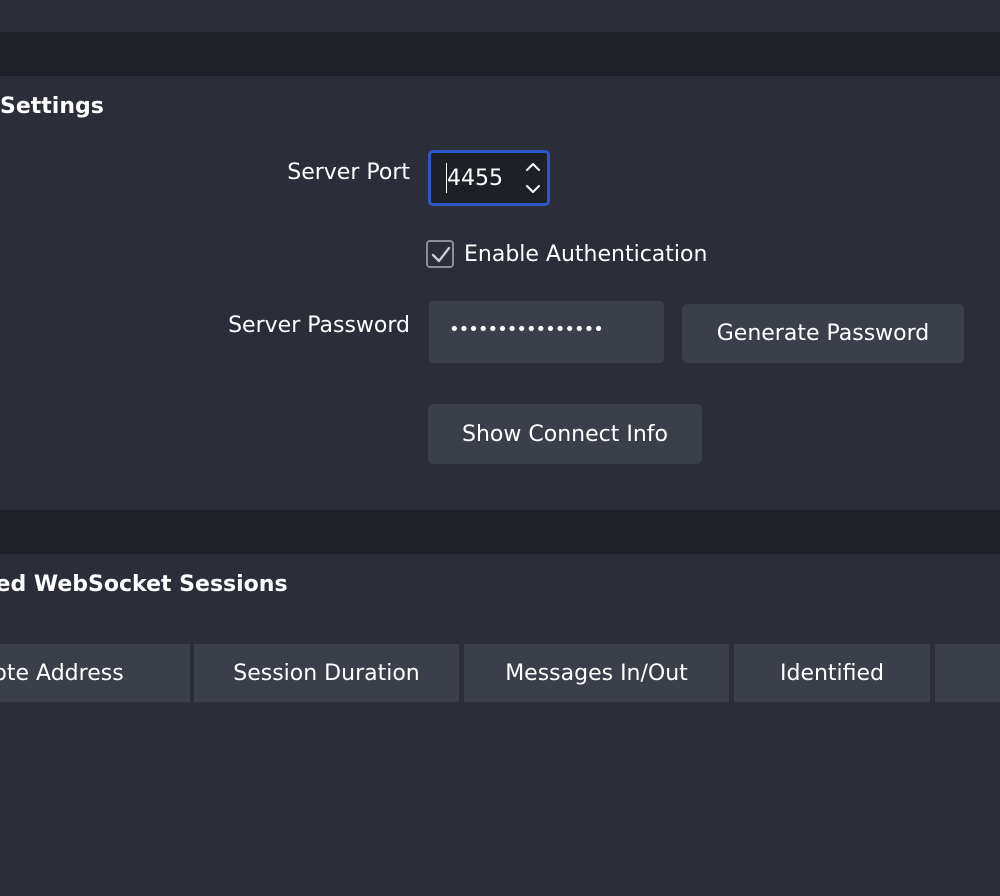 This screenshot has height=896, width=1000. I want to click on section-divider-middle, so click(500, 532).